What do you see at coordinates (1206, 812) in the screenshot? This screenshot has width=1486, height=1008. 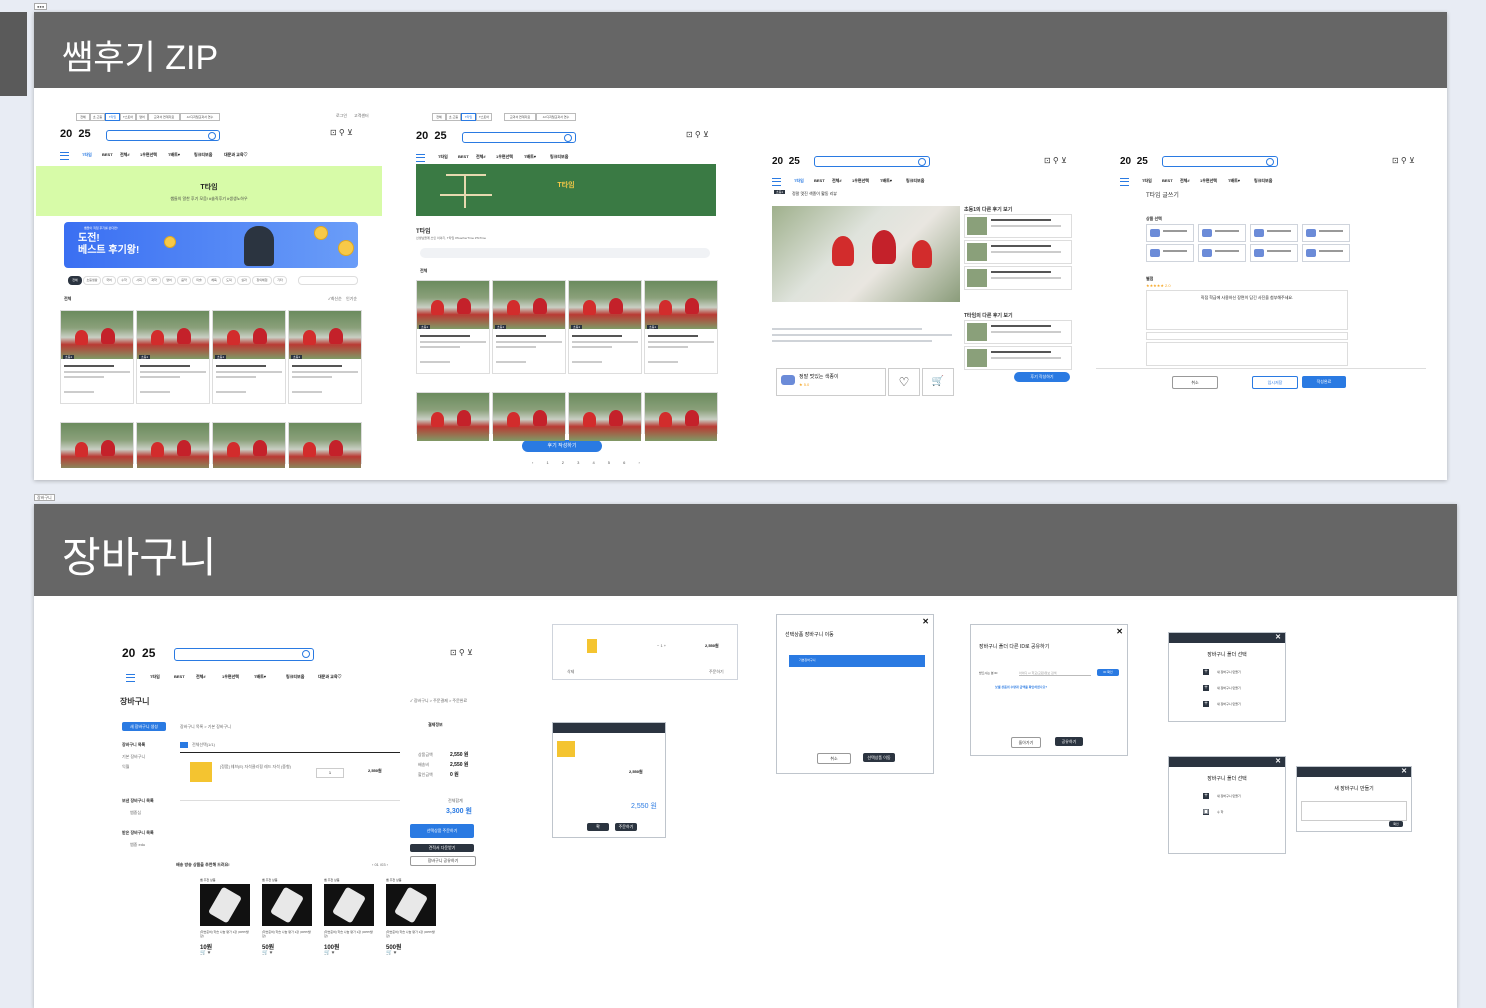 I see `folder-icon: ▣` at bounding box center [1206, 812].